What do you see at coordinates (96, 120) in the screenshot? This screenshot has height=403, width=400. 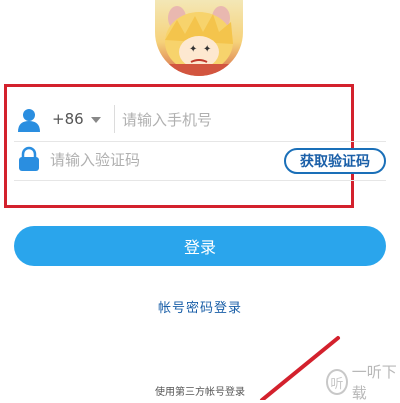 I see `chevron-down-icon` at bounding box center [96, 120].